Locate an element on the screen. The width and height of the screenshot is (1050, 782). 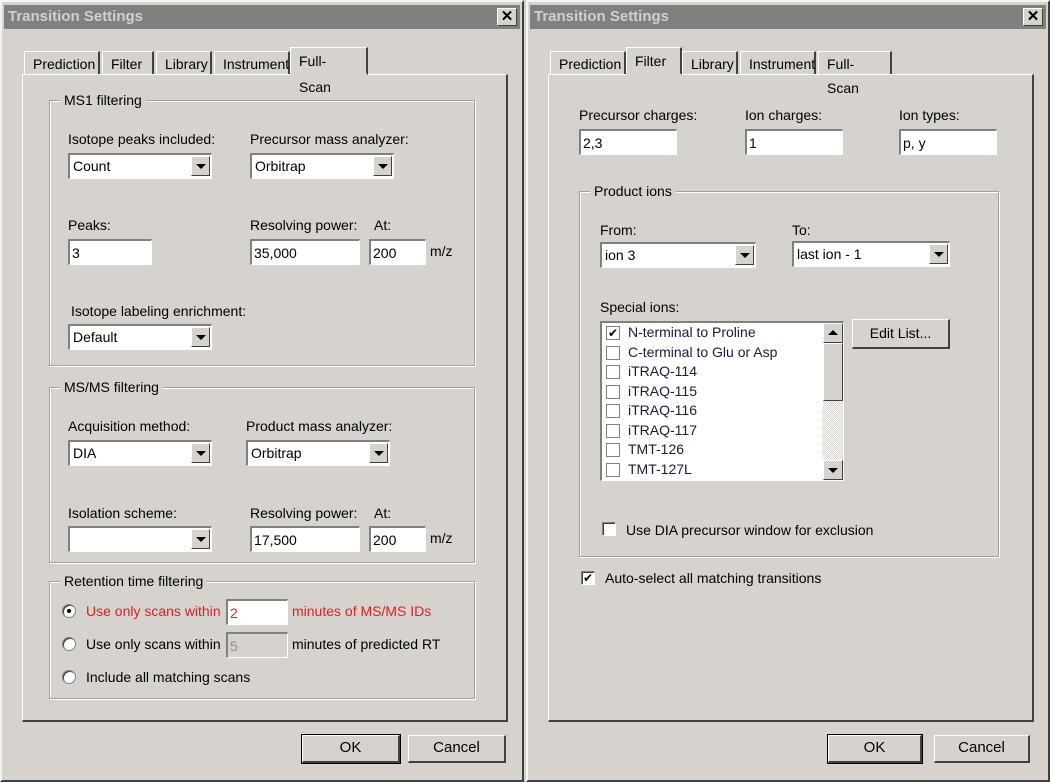
precursor-analyzer-dropdown: Orbitrap is located at coordinates (322, 166).